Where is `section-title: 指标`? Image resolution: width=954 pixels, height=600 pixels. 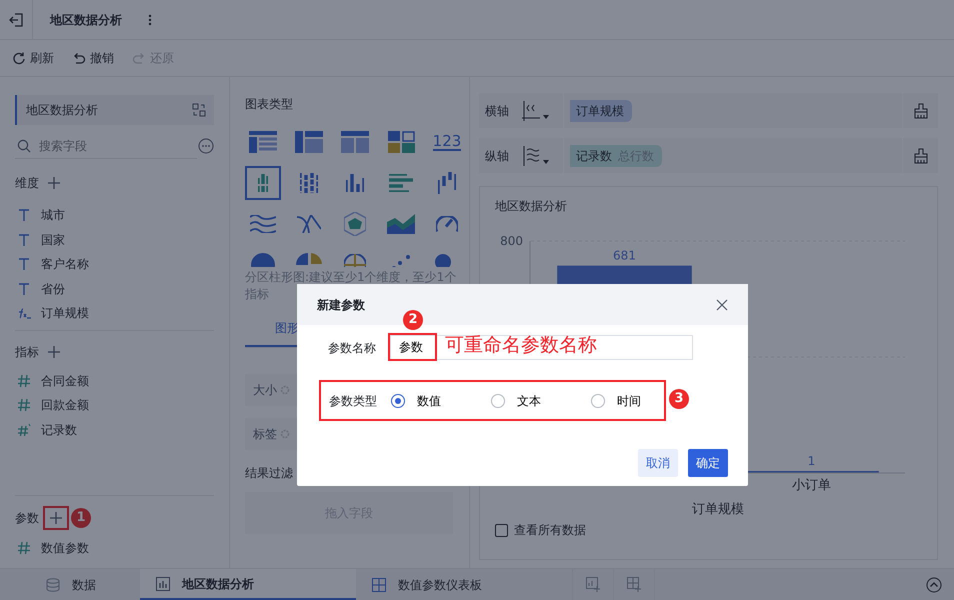
section-title: 指标 is located at coordinates (27, 352).